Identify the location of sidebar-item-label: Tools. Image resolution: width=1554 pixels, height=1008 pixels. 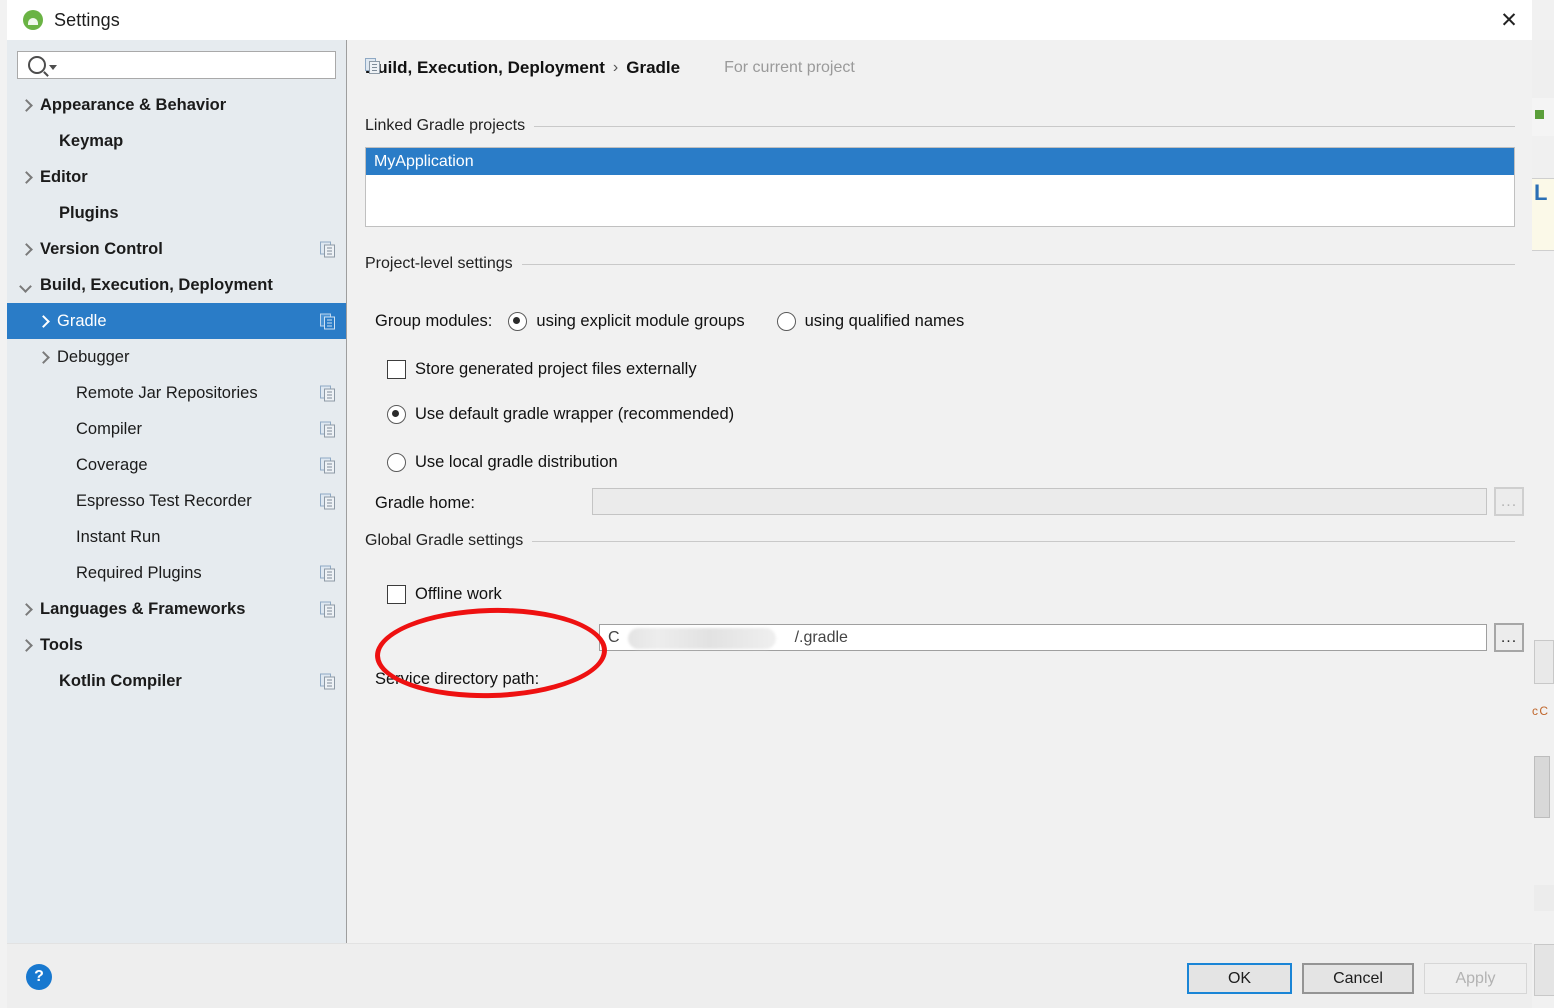
(61, 644).